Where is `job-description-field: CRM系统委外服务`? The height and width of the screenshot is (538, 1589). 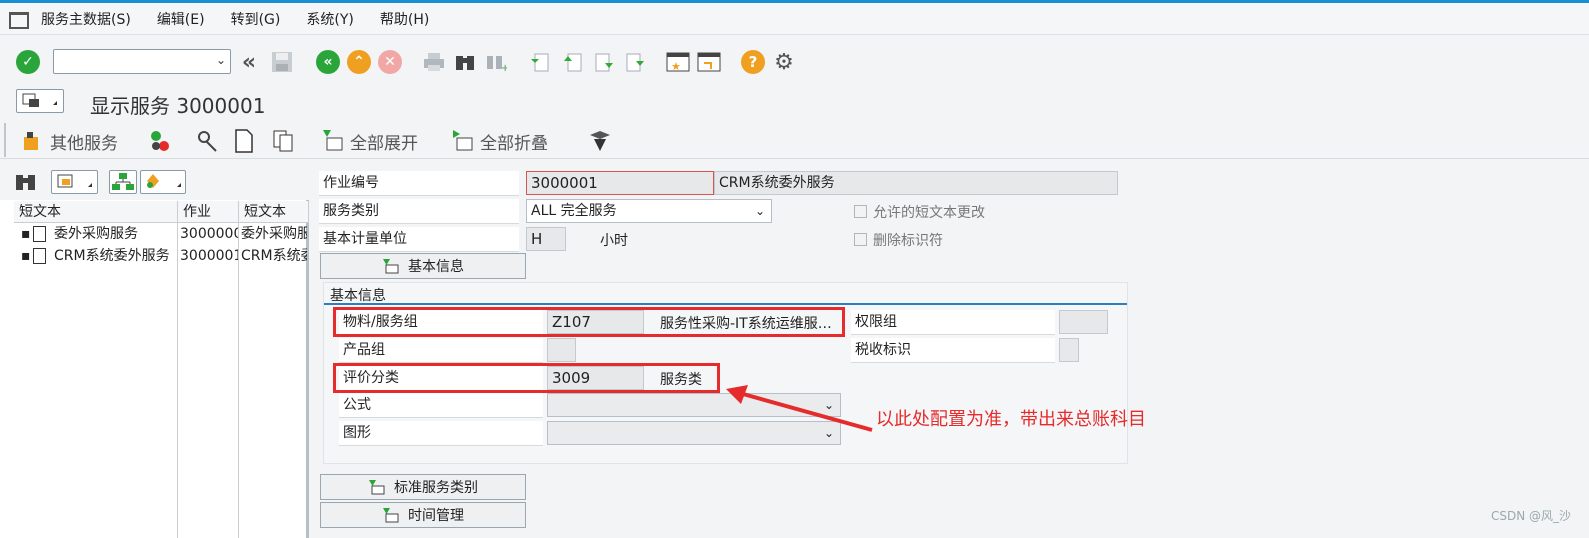
job-description-field: CRM系统委外服务 is located at coordinates (916, 183).